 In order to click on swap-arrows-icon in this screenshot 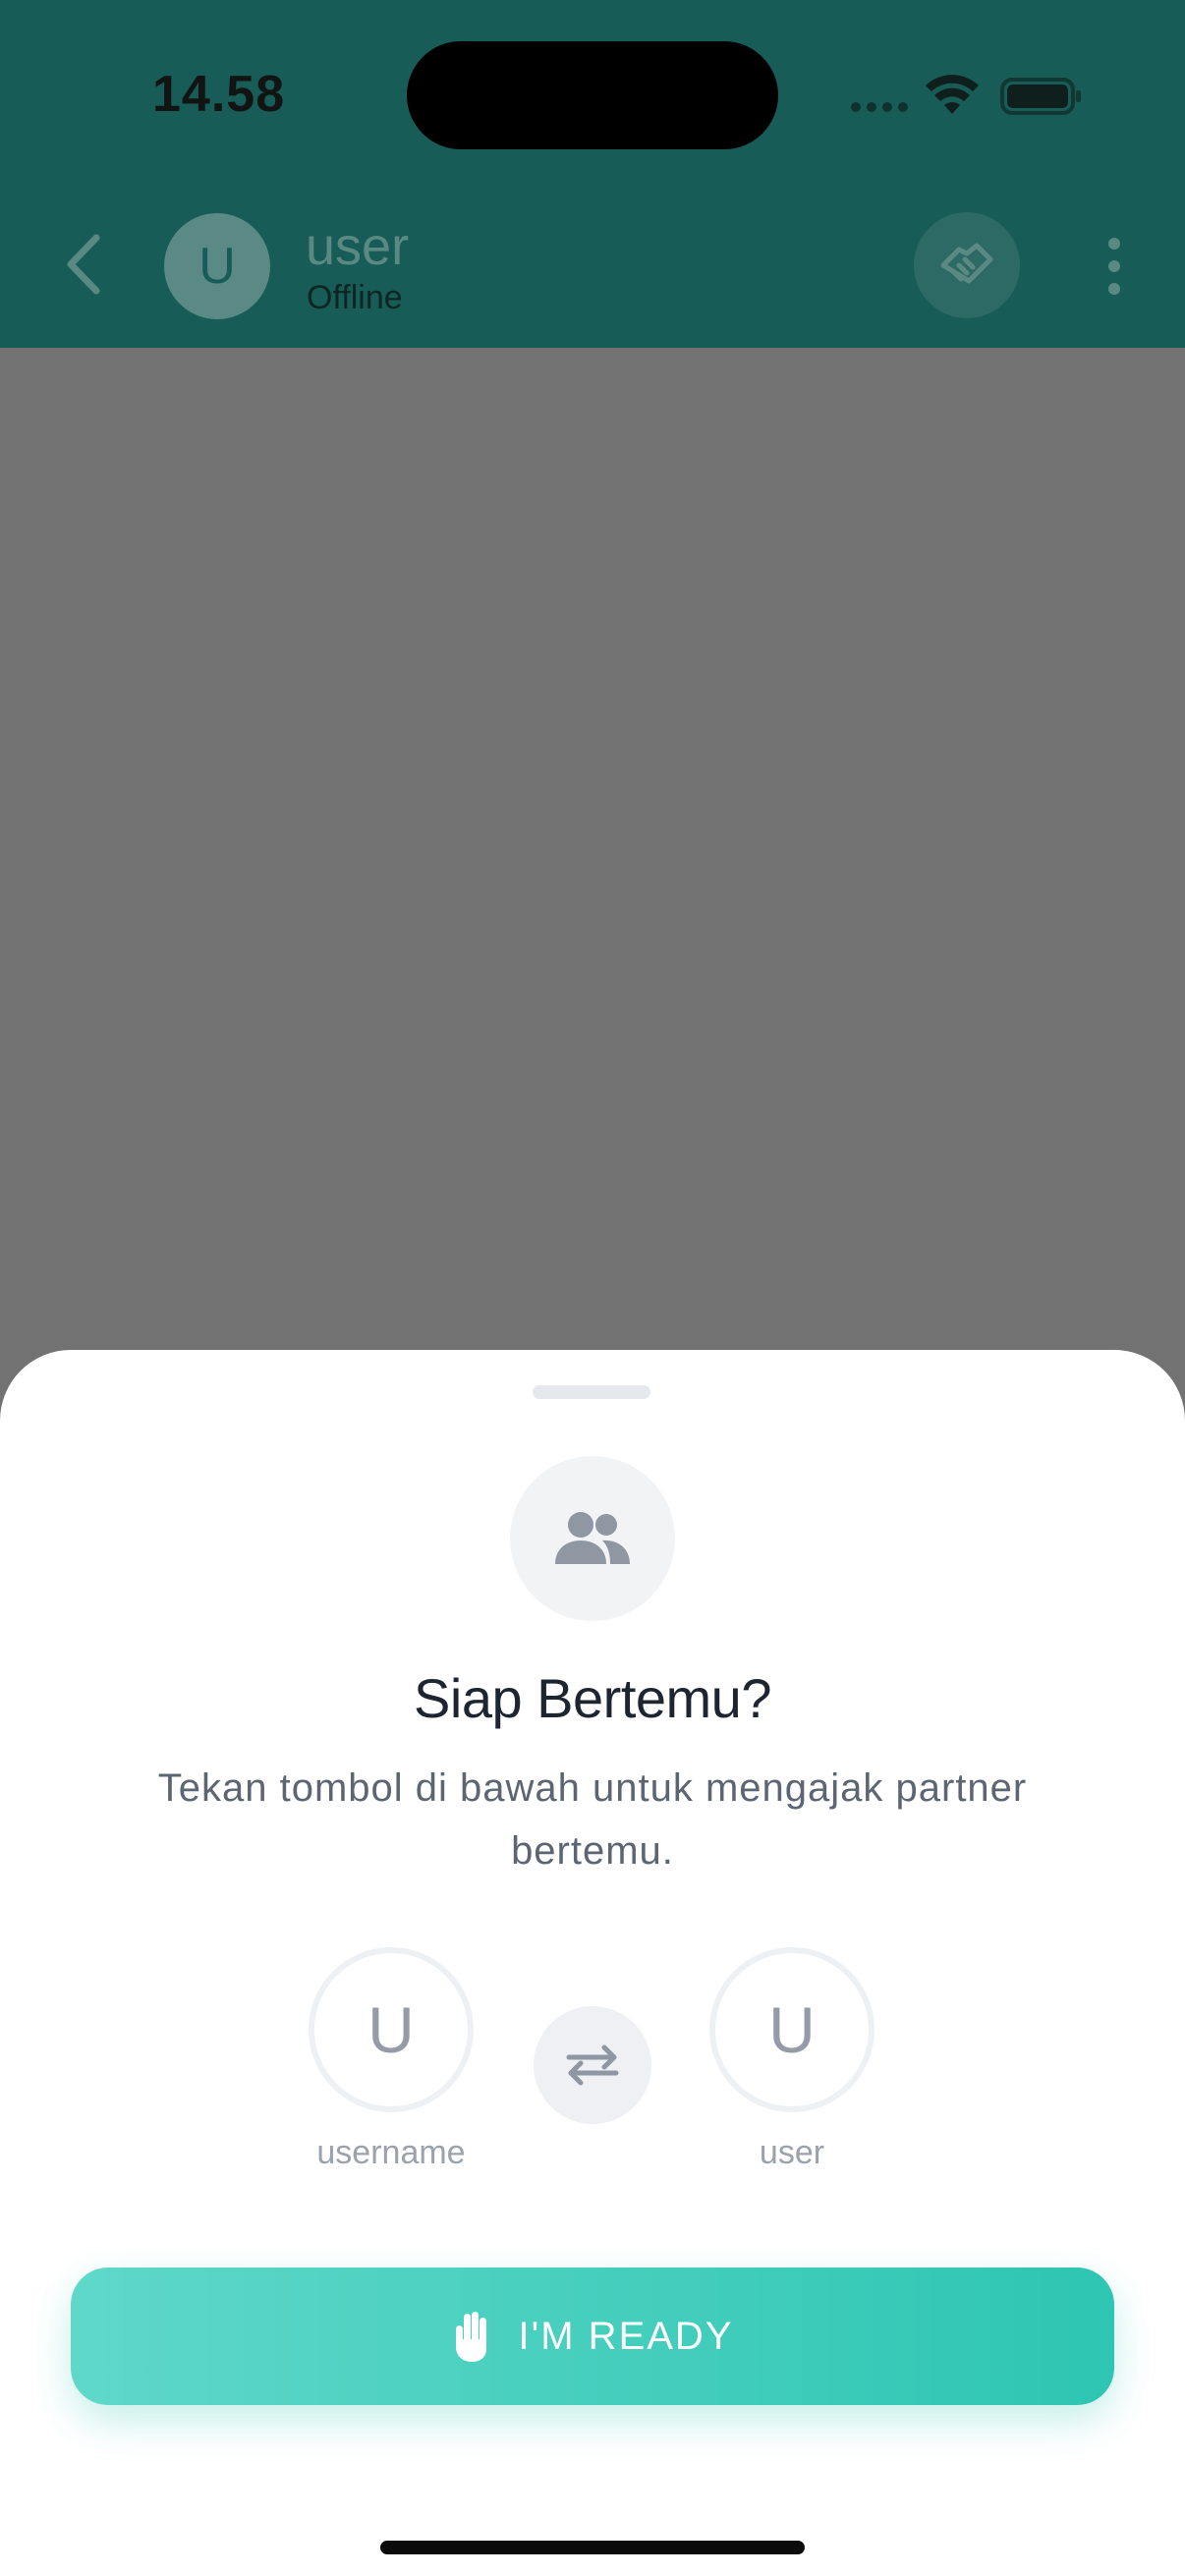, I will do `click(592, 2065)`.